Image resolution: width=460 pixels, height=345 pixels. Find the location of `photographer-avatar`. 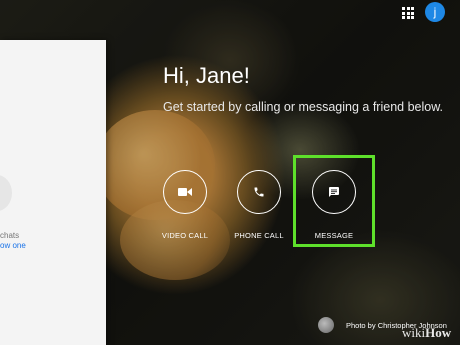

photographer-avatar is located at coordinates (326, 325).